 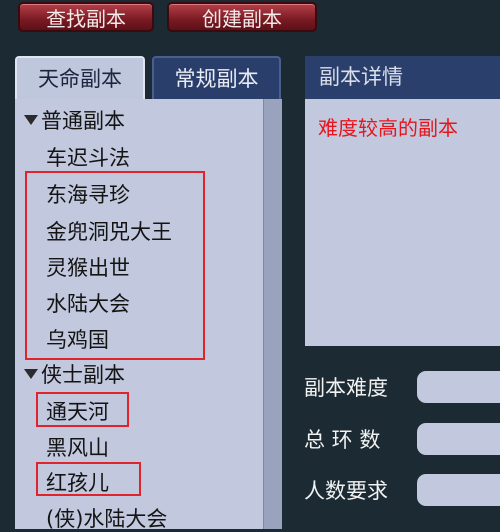 What do you see at coordinates (342, 440) in the screenshot?
I see `rings-label: 总 环 数` at bounding box center [342, 440].